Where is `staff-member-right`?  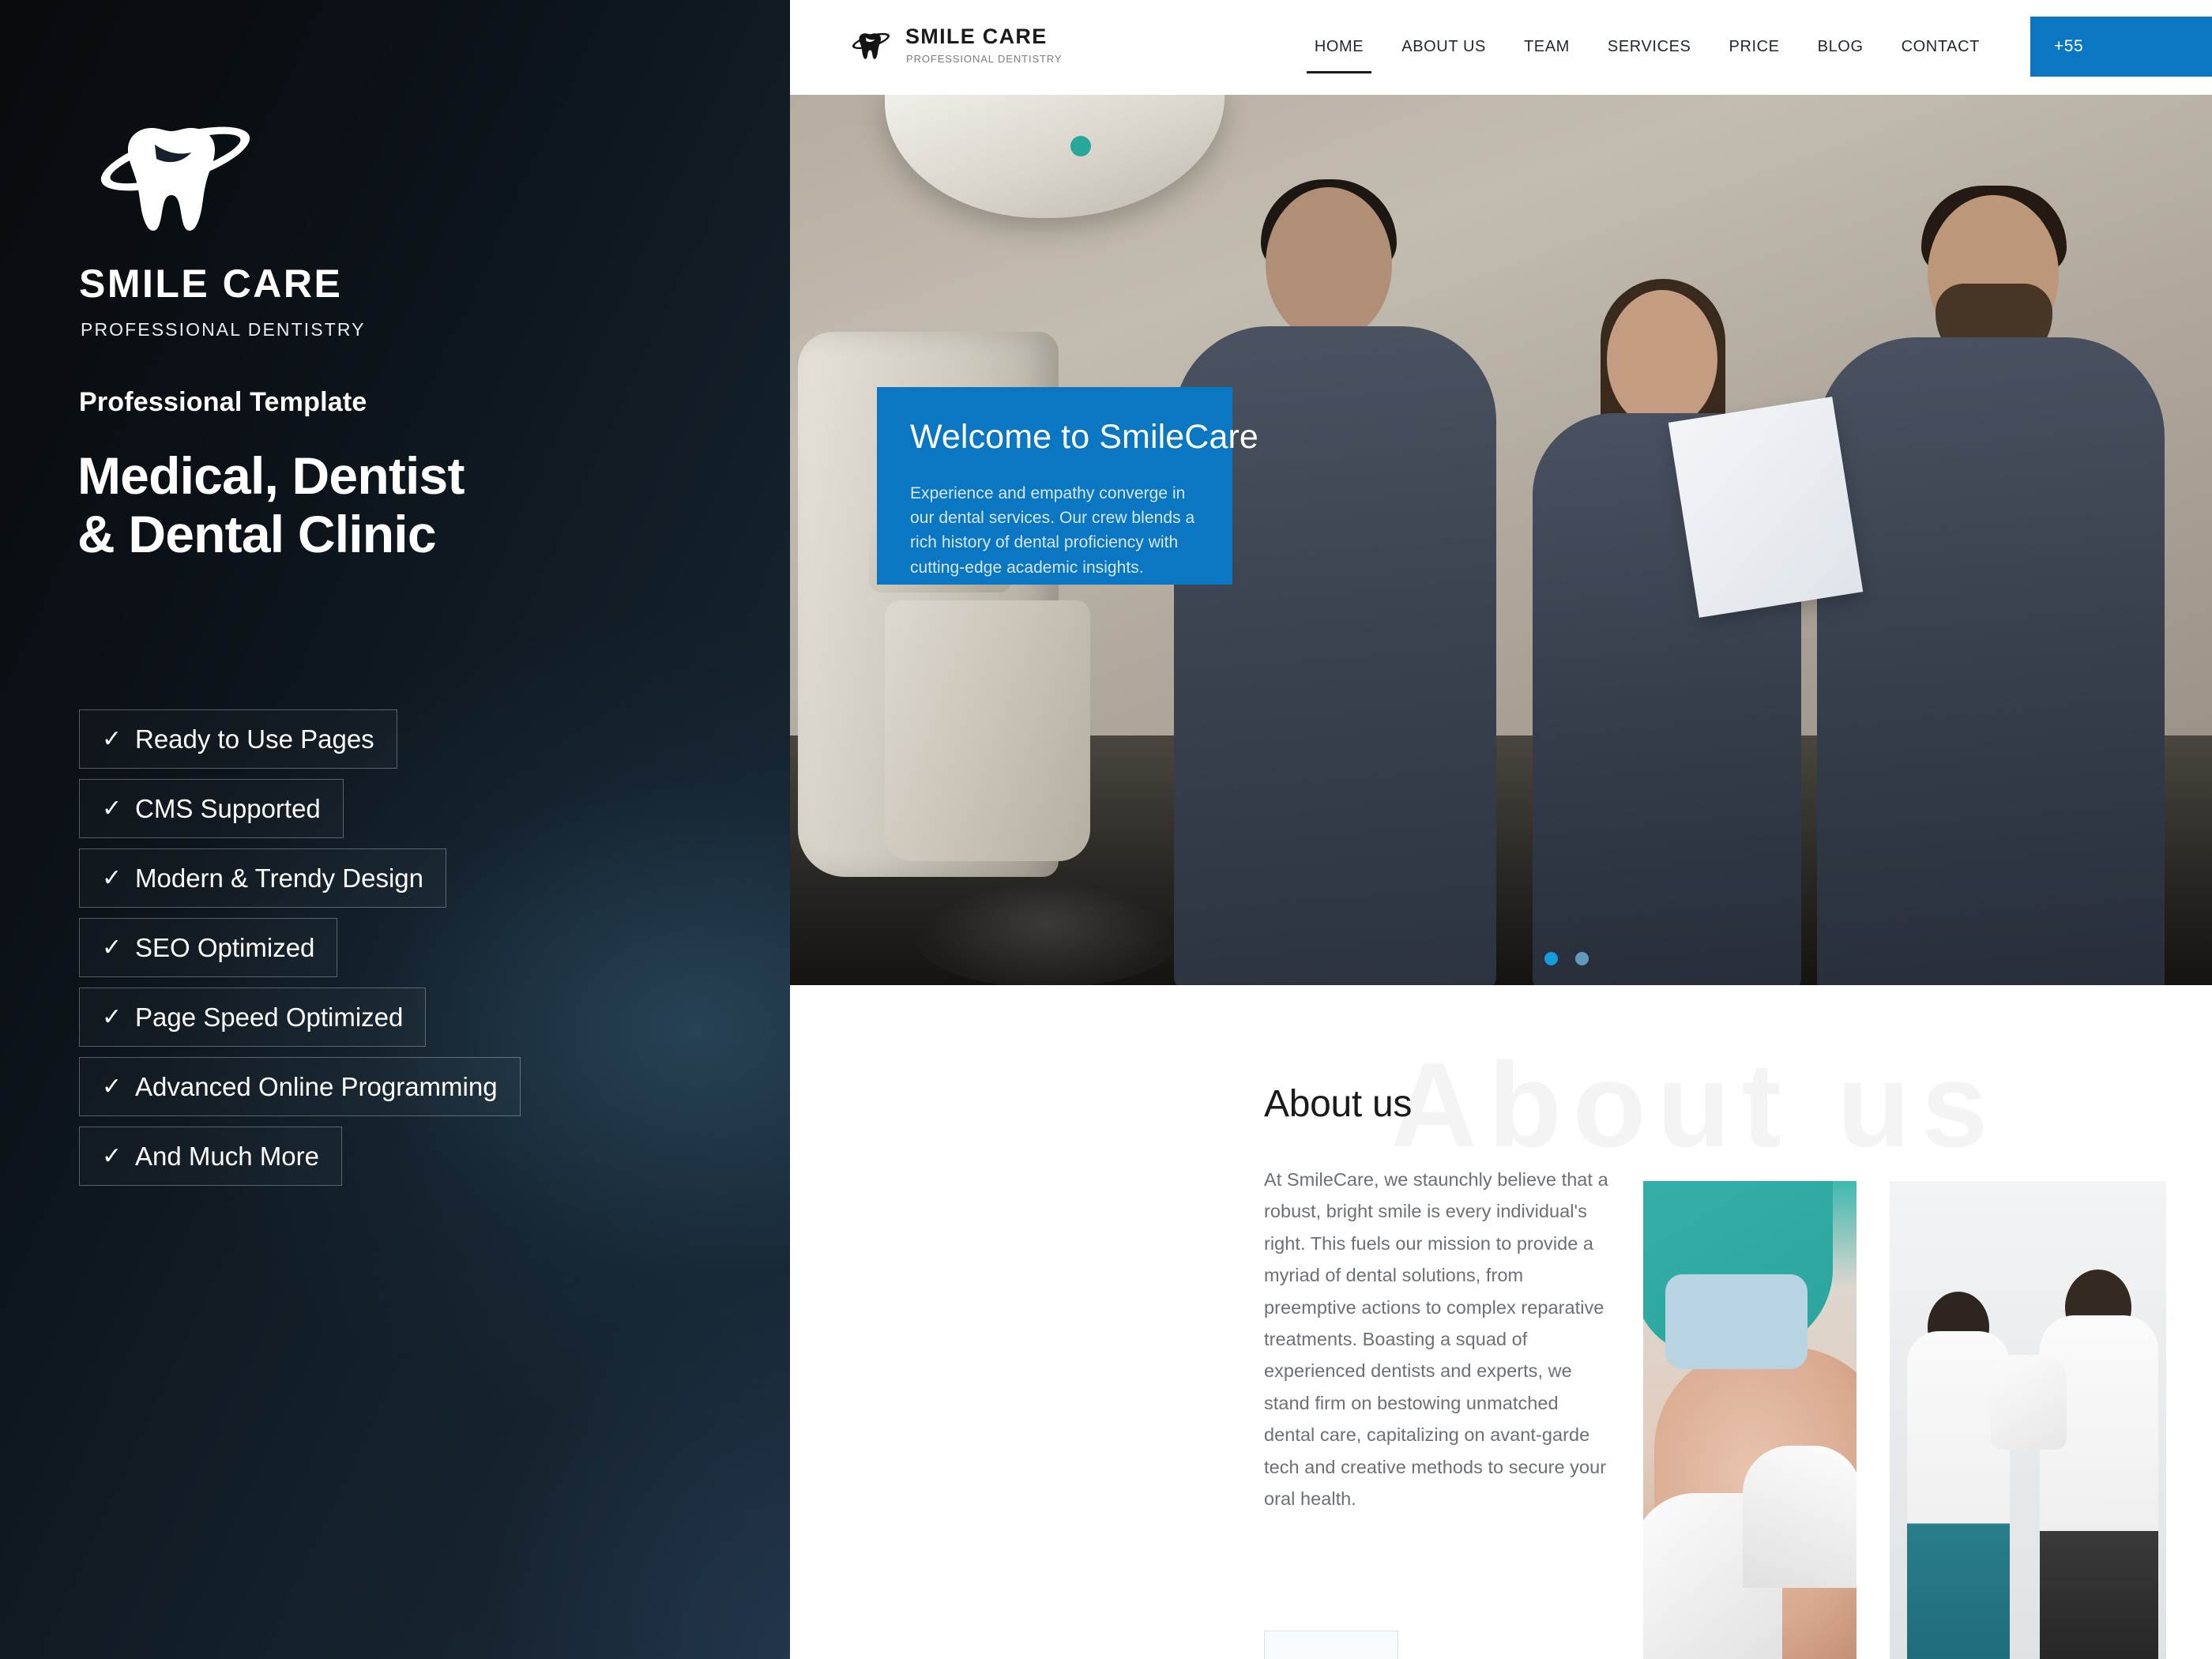 staff-member-right is located at coordinates (1991, 586).